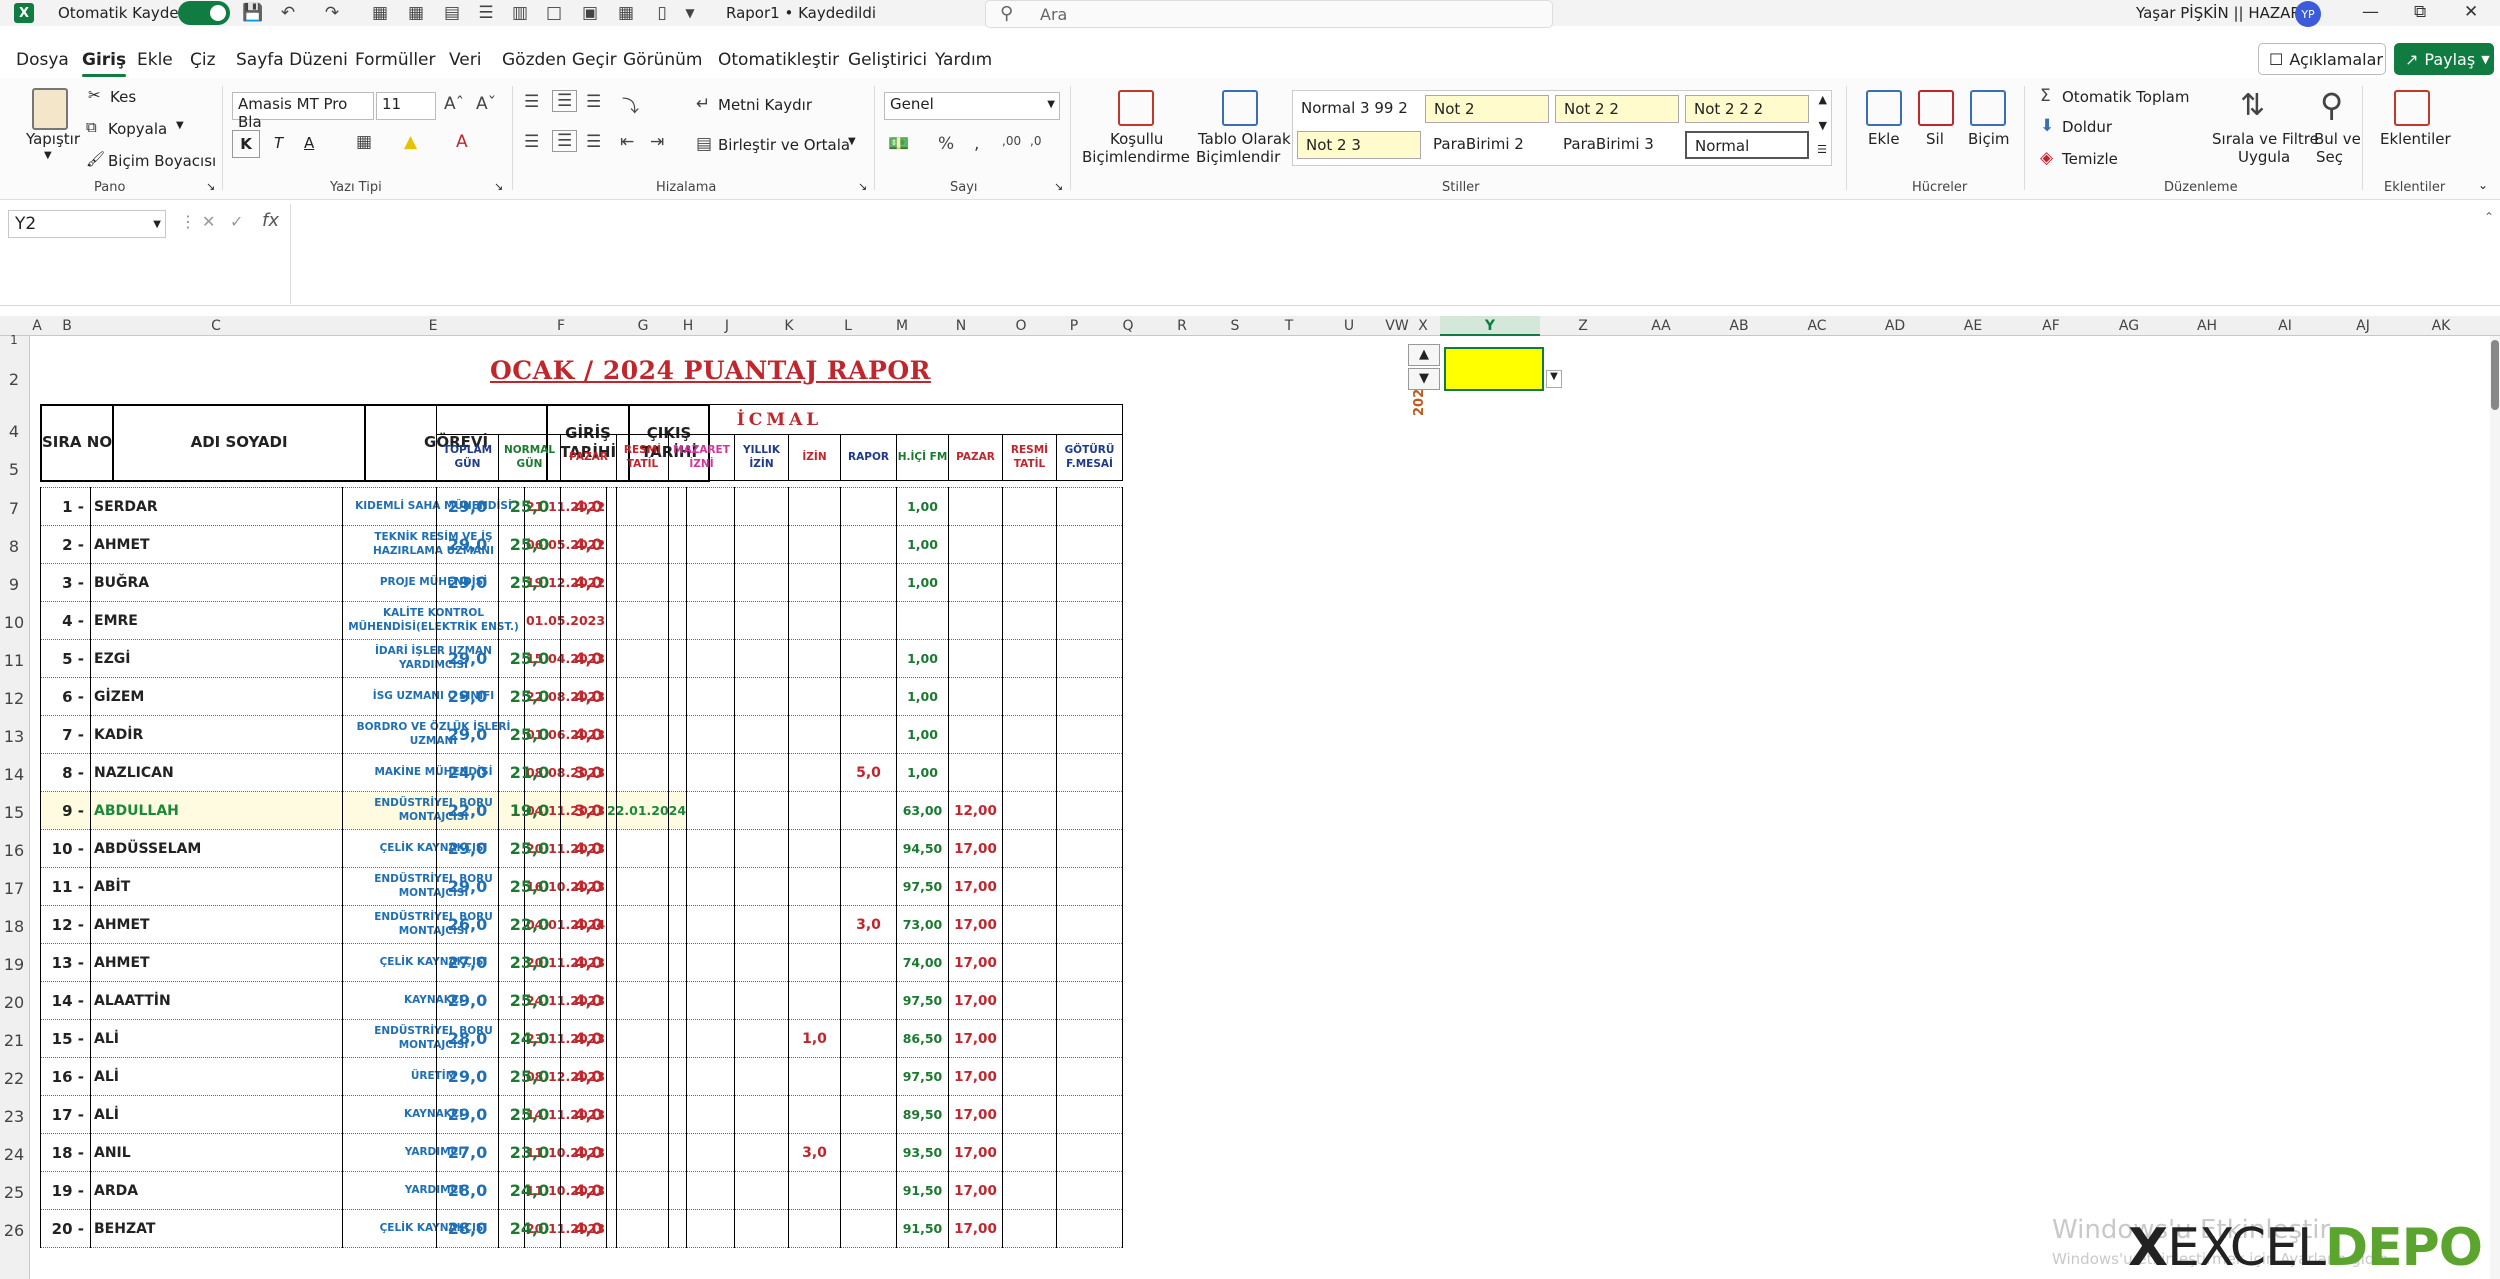 The image size is (2500, 1279). Describe the element at coordinates (727, 326) in the screenshot. I see `col-header-j: J` at that location.